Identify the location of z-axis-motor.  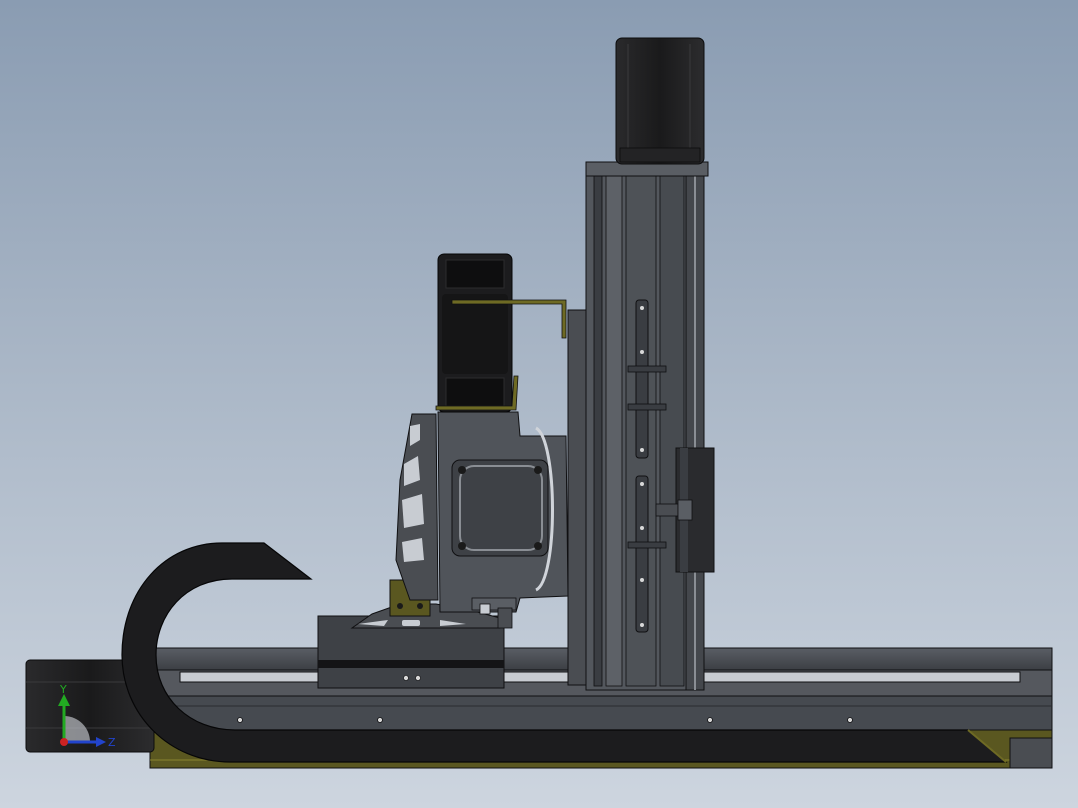
(660, 101).